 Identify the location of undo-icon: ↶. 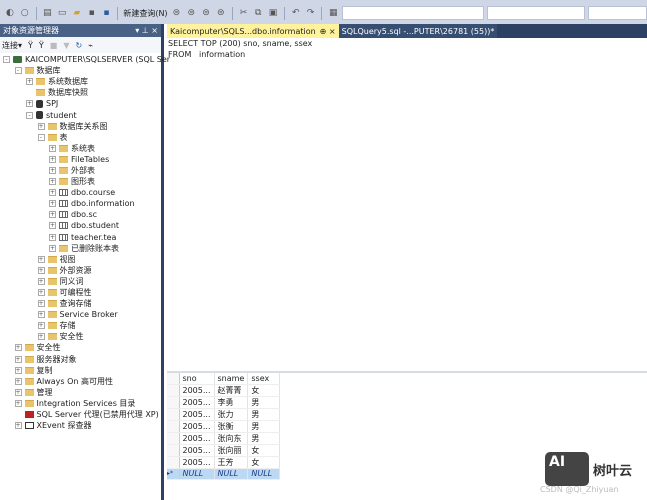
(296, 13).